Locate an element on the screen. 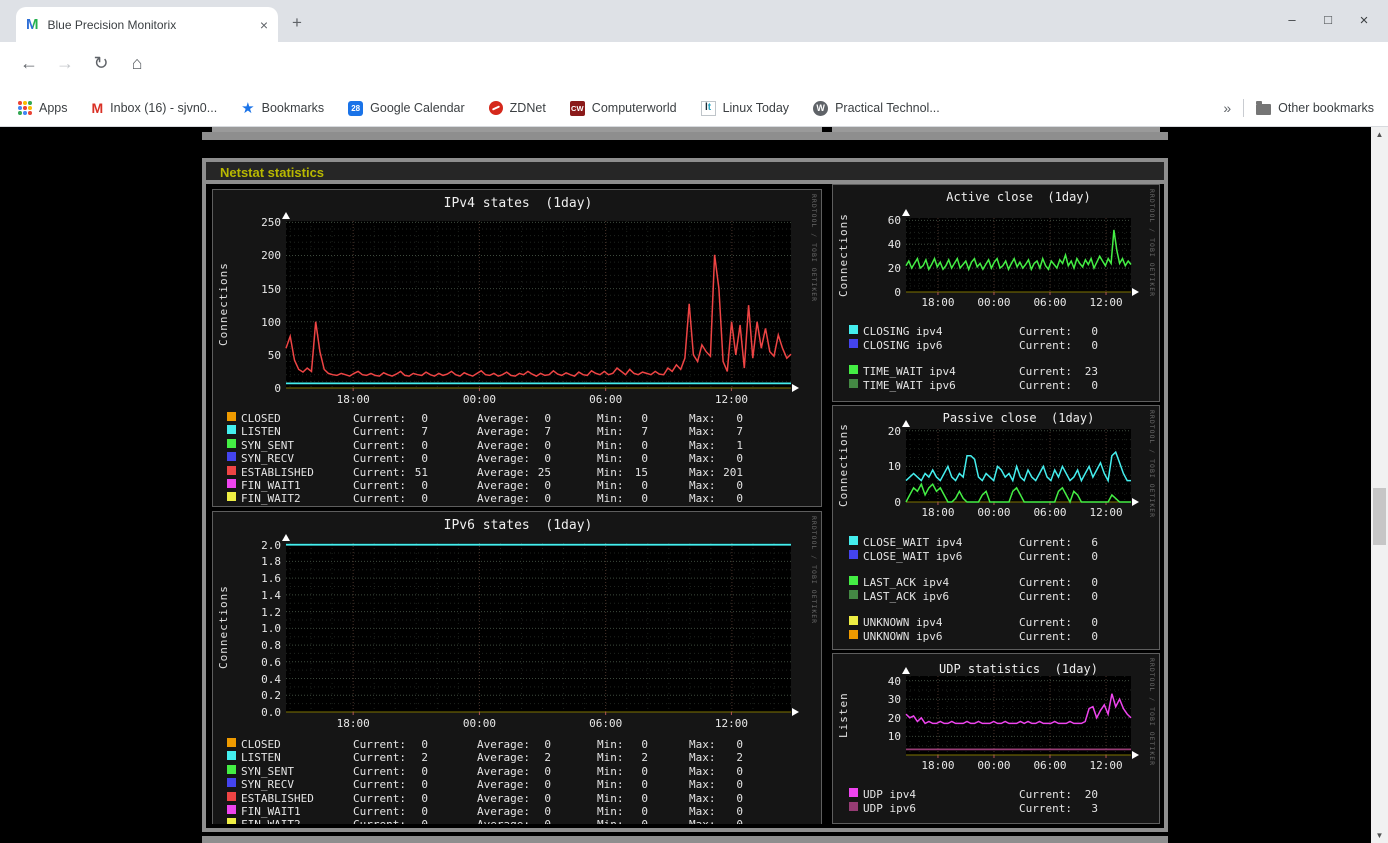 Image resolution: width=1388 pixels, height=843 pixels. legend-current-value: 2 is located at coordinates (424, 758).